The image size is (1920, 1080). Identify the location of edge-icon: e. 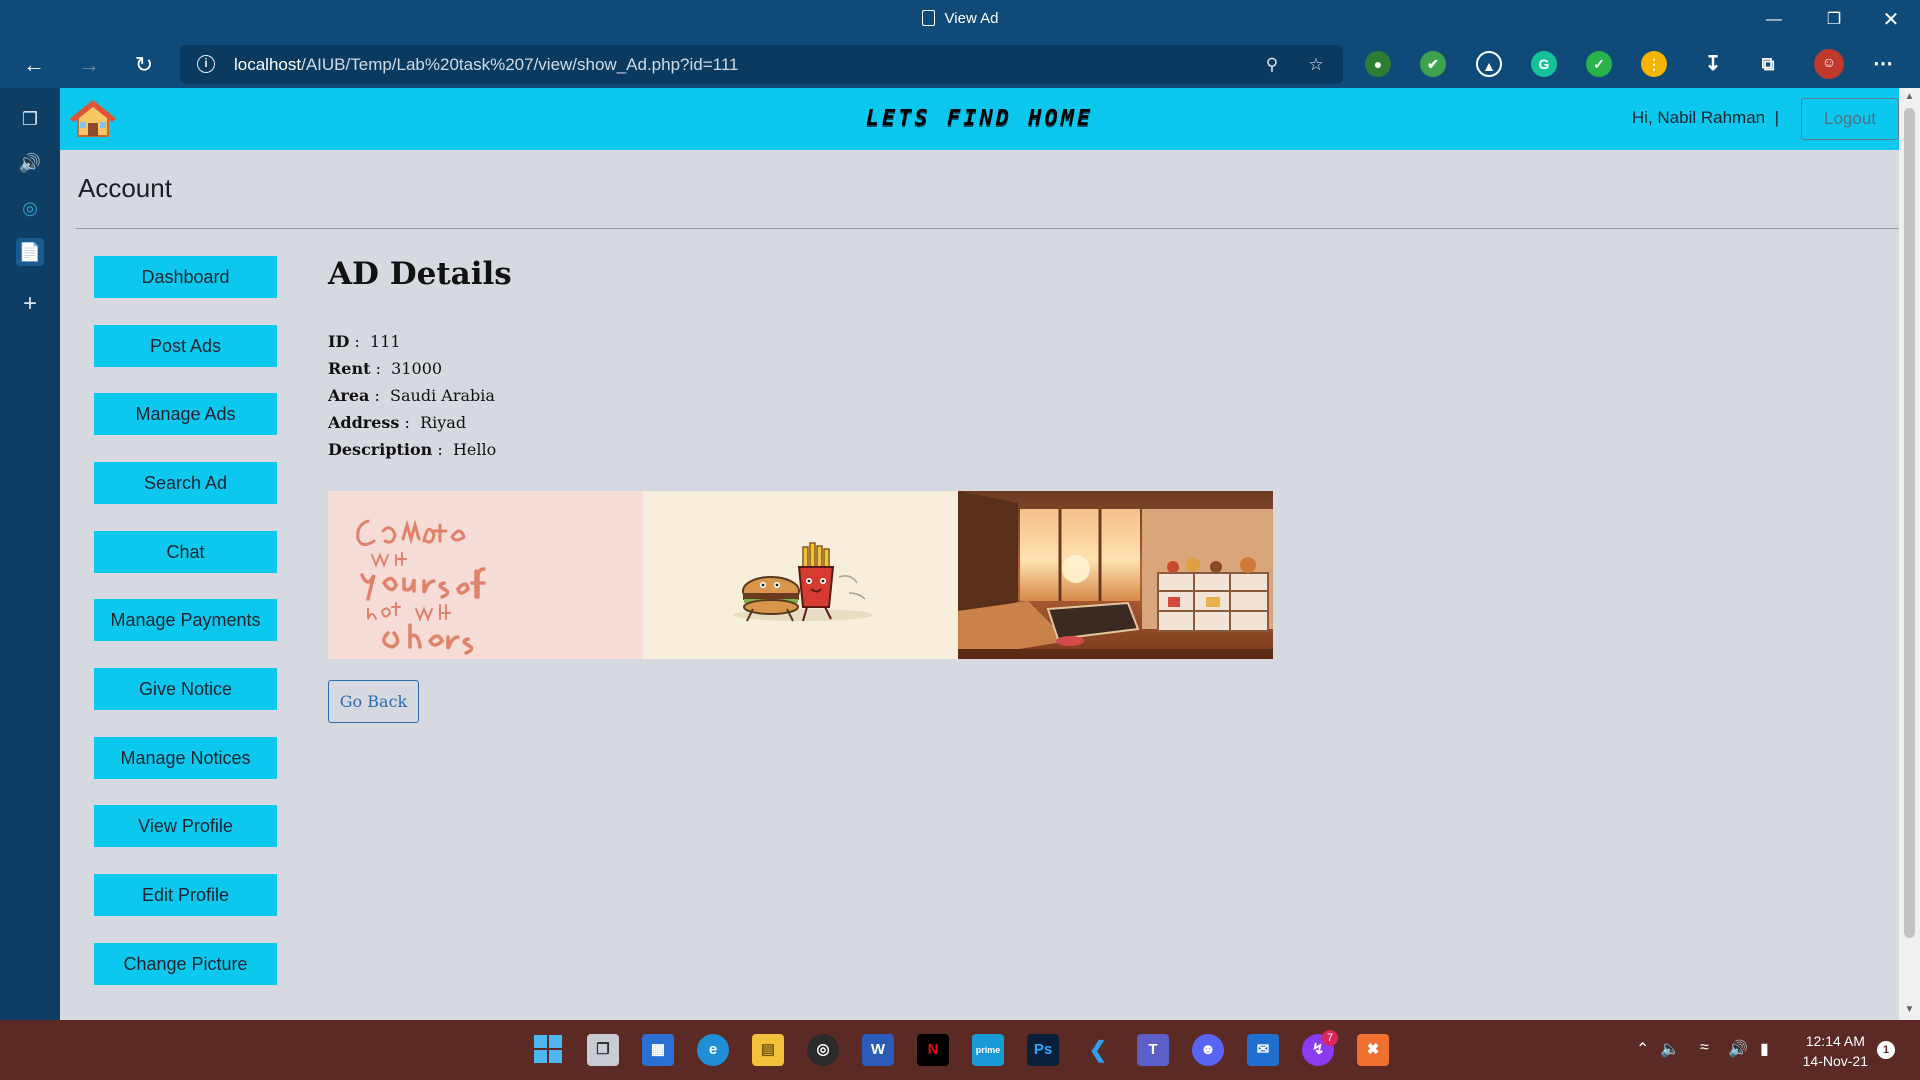
(713, 1050).